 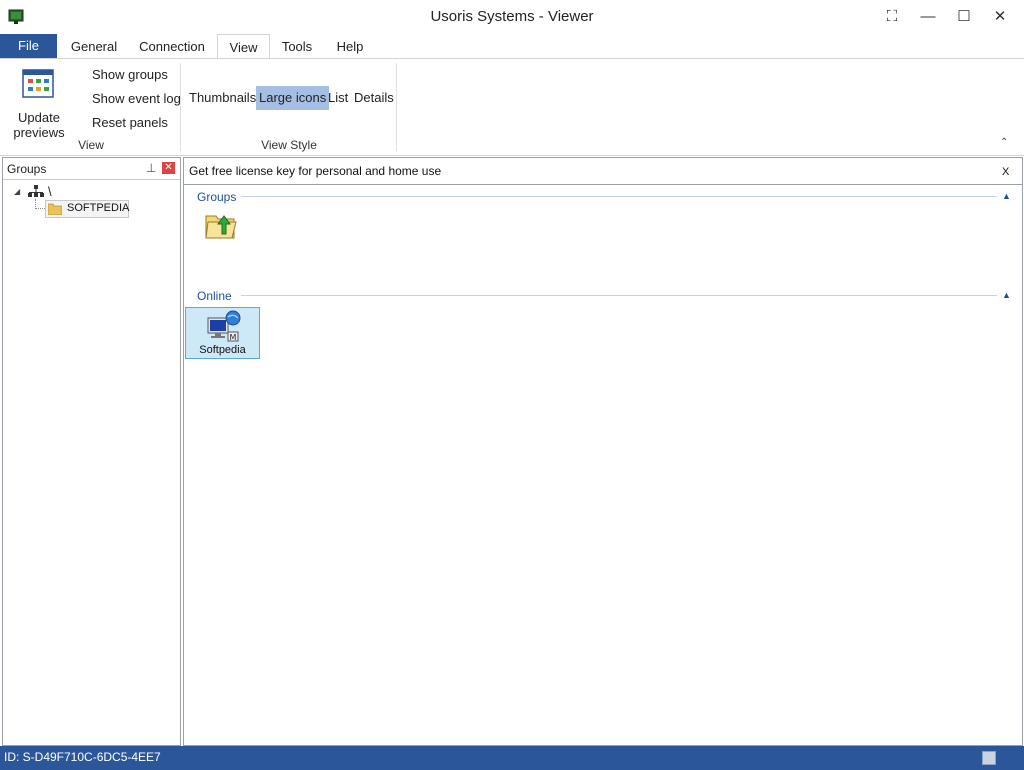 I want to click on thumbnails-button: Thumbnails, so click(x=222, y=98).